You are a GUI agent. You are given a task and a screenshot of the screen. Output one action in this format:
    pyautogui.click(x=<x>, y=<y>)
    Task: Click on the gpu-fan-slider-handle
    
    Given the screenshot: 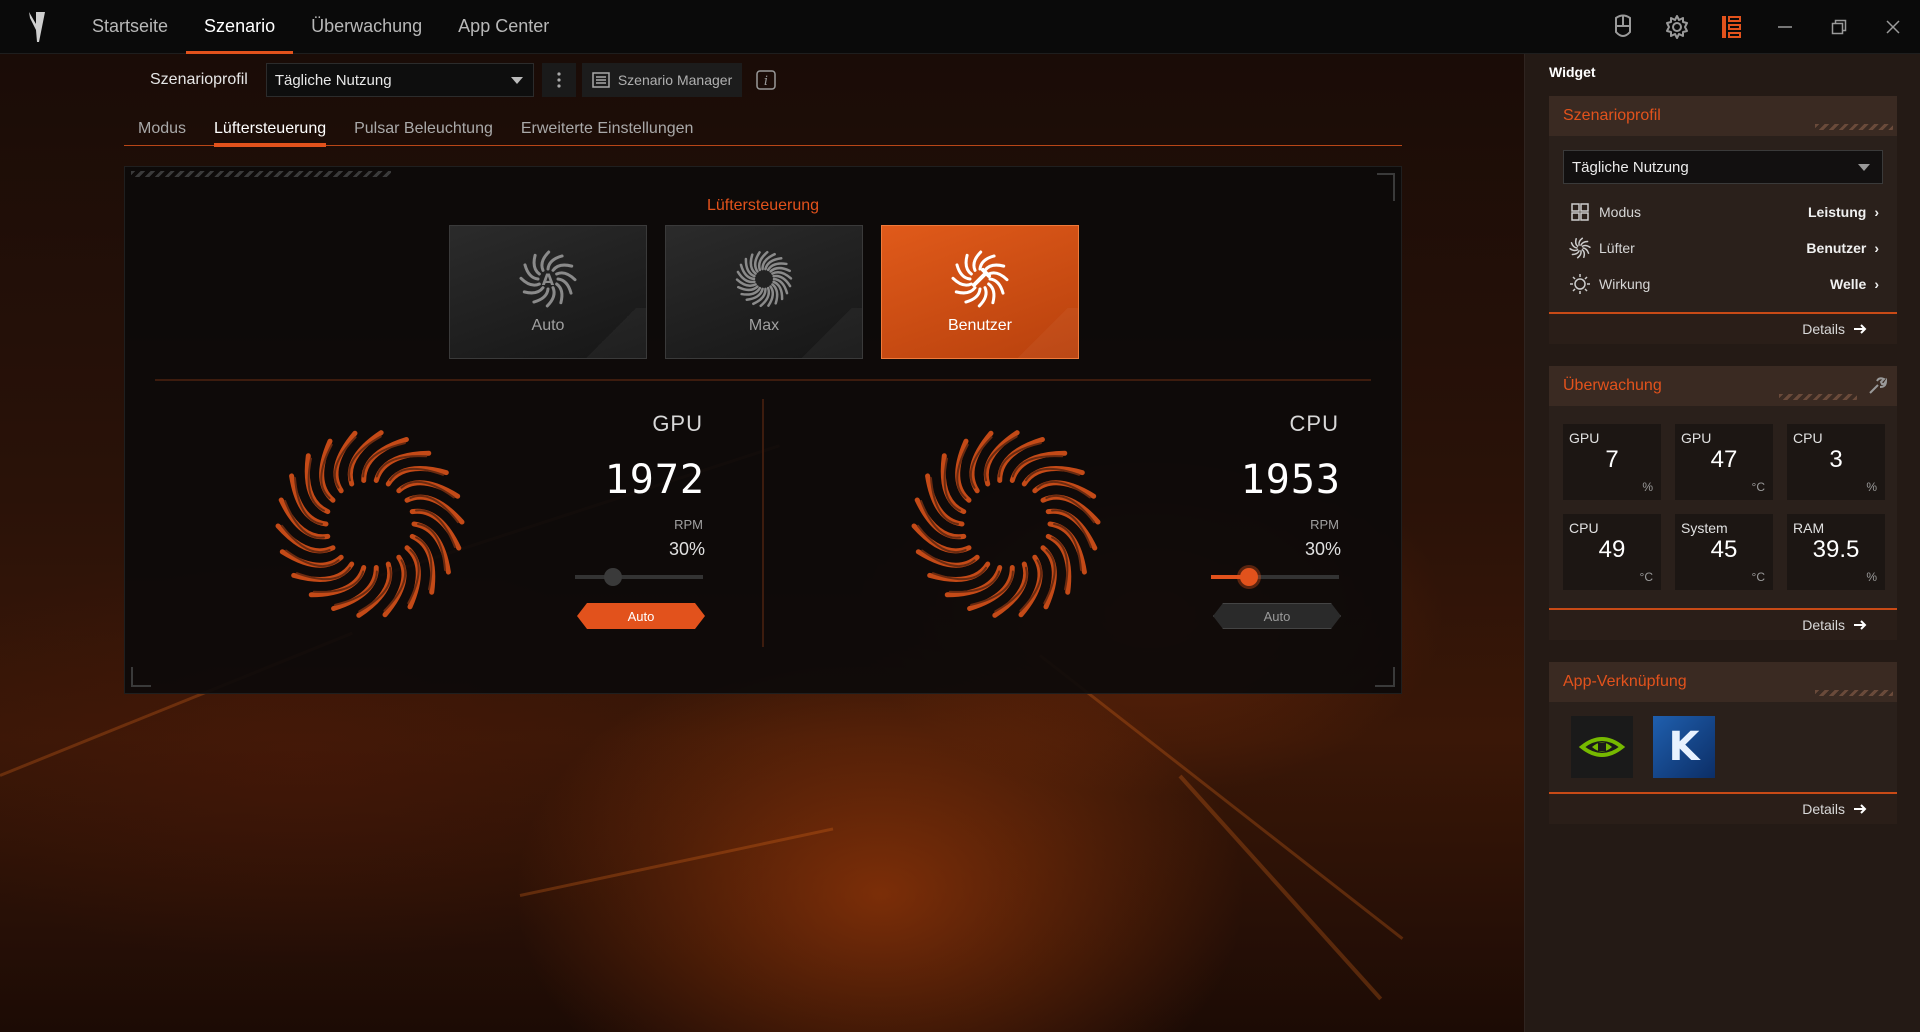 What is the action you would take?
    pyautogui.click(x=613, y=577)
    